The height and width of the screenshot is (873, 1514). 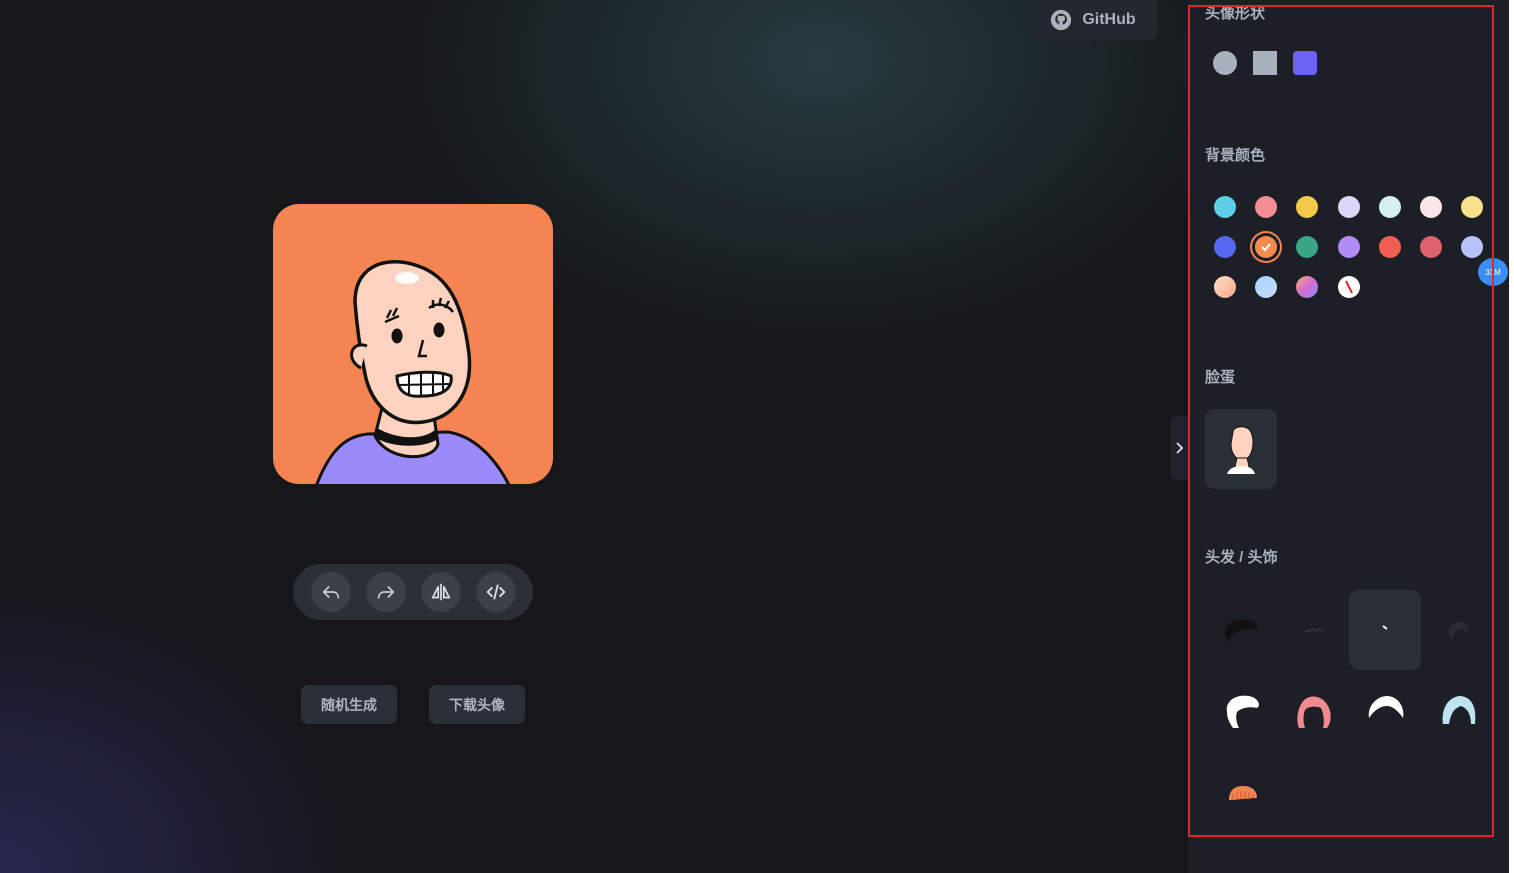 I want to click on avatar-preview, so click(x=413, y=344).